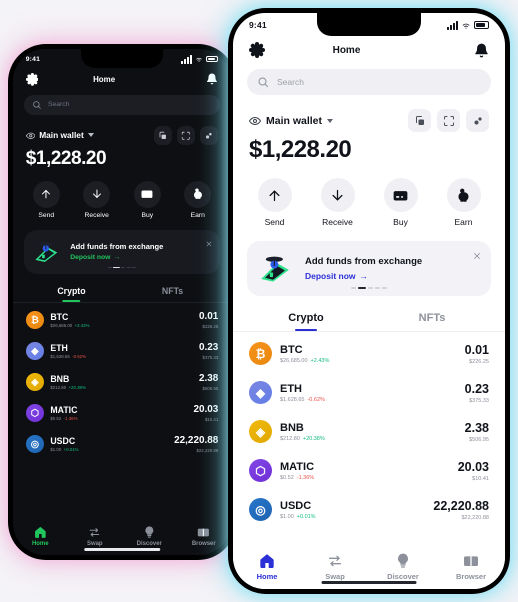  I want to click on token-symbol: MATIC, so click(64, 409).